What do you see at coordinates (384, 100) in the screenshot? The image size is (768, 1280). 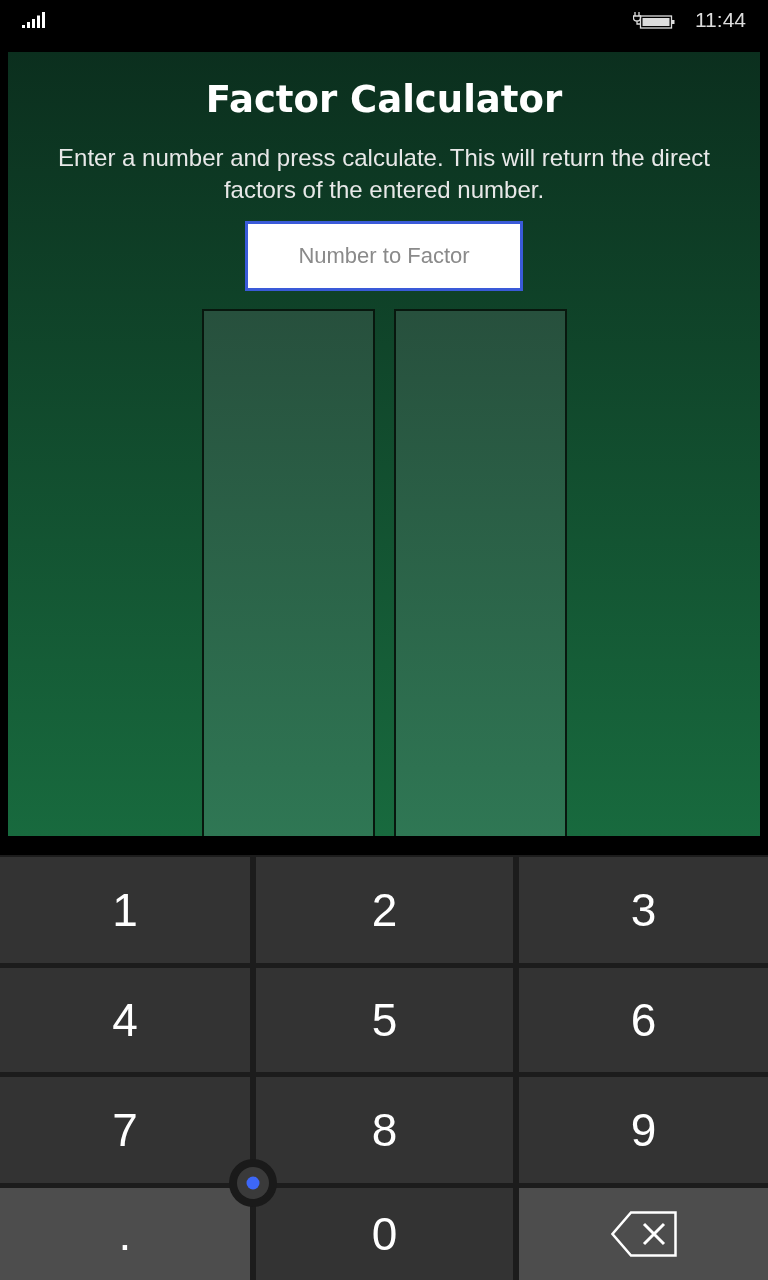 I see `app-title: Factor Calculator` at bounding box center [384, 100].